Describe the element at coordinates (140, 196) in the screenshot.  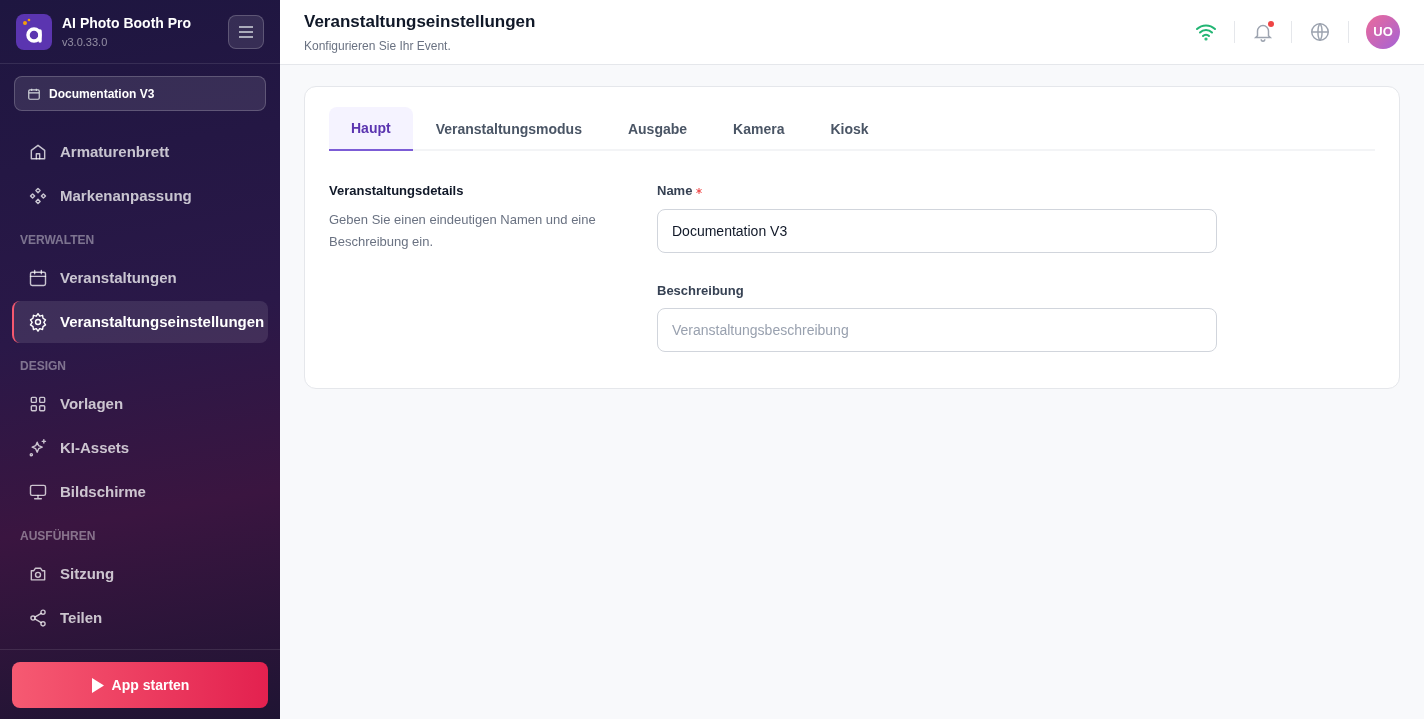
I see `nav-item: Markenanpassung` at that location.